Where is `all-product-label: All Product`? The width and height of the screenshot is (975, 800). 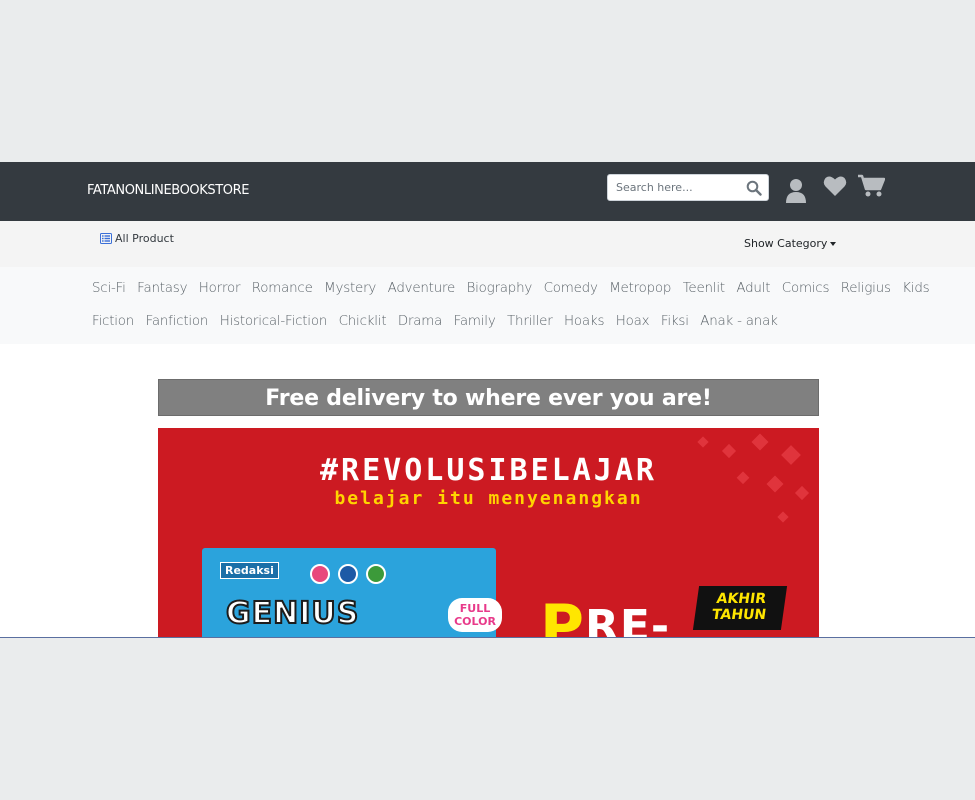 all-product-label: All Product is located at coordinates (144, 238).